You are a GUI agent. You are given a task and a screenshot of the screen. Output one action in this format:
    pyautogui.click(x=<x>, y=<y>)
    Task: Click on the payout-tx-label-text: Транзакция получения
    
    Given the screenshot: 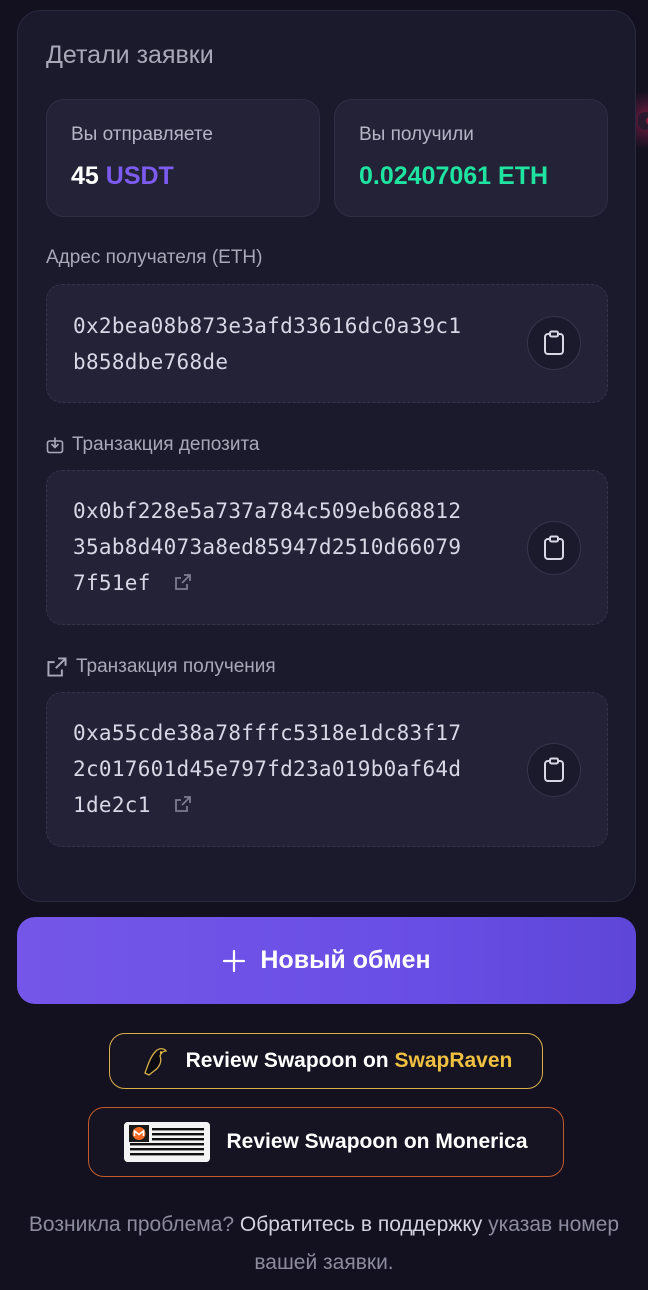 What is the action you would take?
    pyautogui.click(x=176, y=666)
    